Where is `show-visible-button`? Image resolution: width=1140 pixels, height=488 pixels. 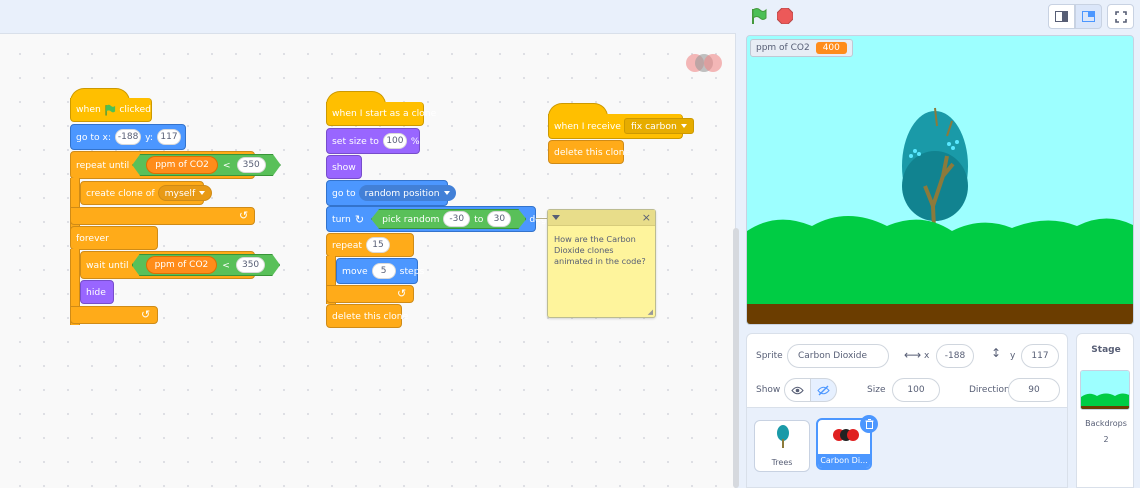
show-visible-button is located at coordinates (797, 390).